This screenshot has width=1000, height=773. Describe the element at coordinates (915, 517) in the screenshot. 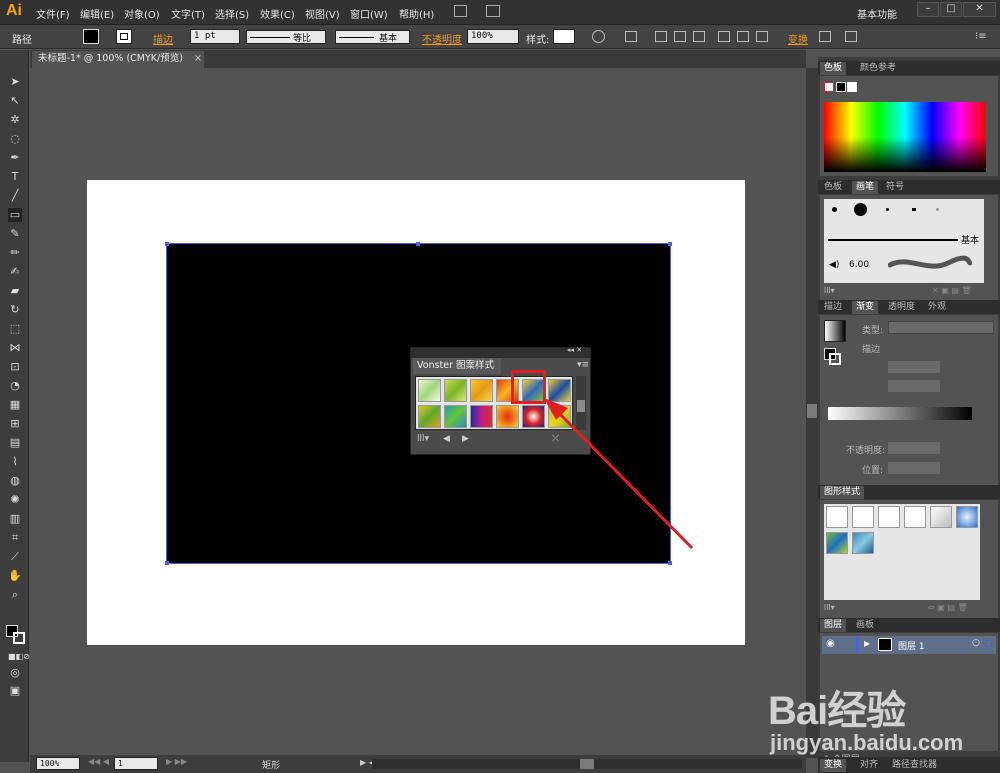

I see `graphic-style-outline` at that location.